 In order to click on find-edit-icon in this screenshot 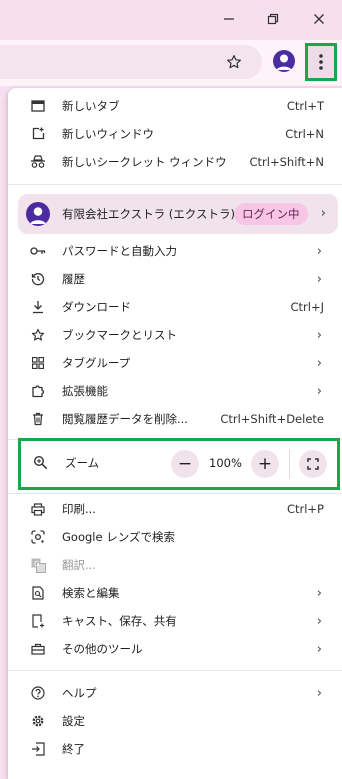, I will do `click(38, 593)`.